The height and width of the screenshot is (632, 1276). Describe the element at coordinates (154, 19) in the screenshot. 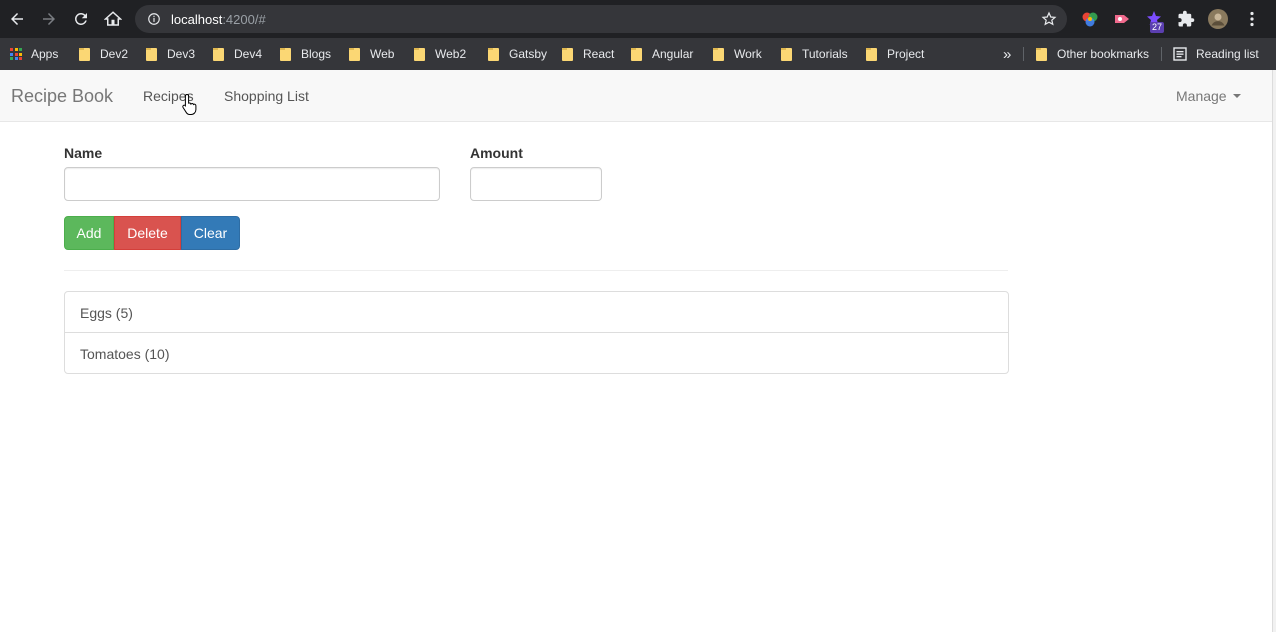

I see `info-icon` at that location.